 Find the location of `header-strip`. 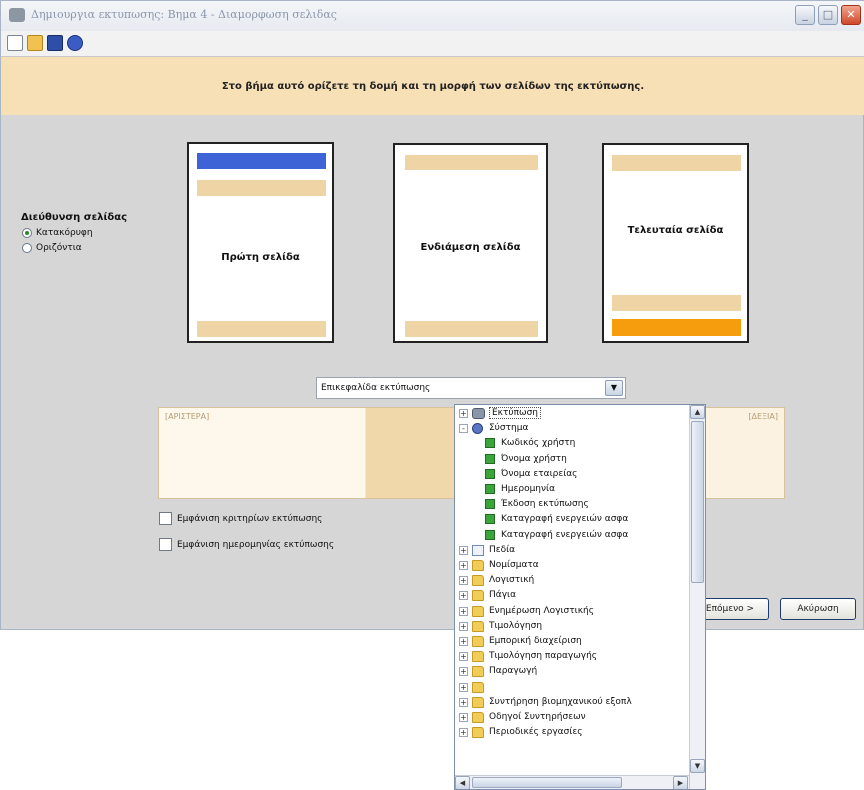

header-strip is located at coordinates (261, 161).